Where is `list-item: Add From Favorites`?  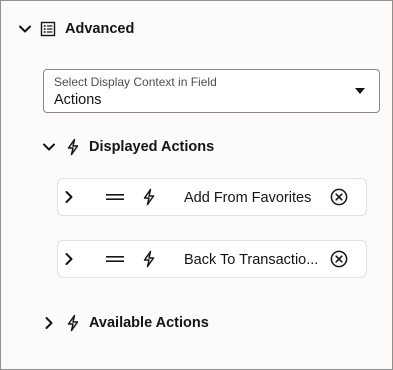 list-item: Add From Favorites is located at coordinates (212, 197).